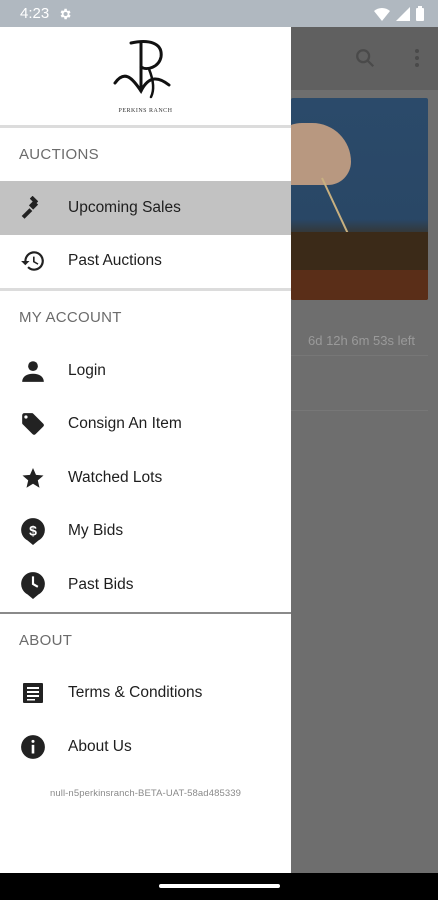  What do you see at coordinates (32, 585) in the screenshot?
I see `clock-pin-icon` at bounding box center [32, 585].